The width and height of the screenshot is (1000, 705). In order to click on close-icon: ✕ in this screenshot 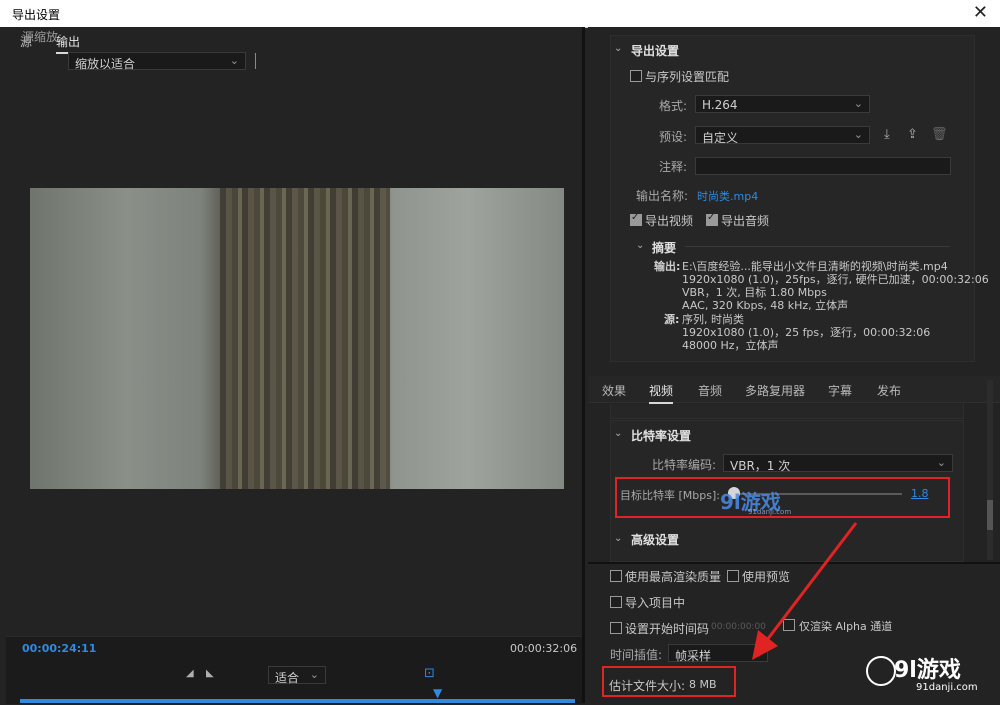, I will do `click(980, 12)`.